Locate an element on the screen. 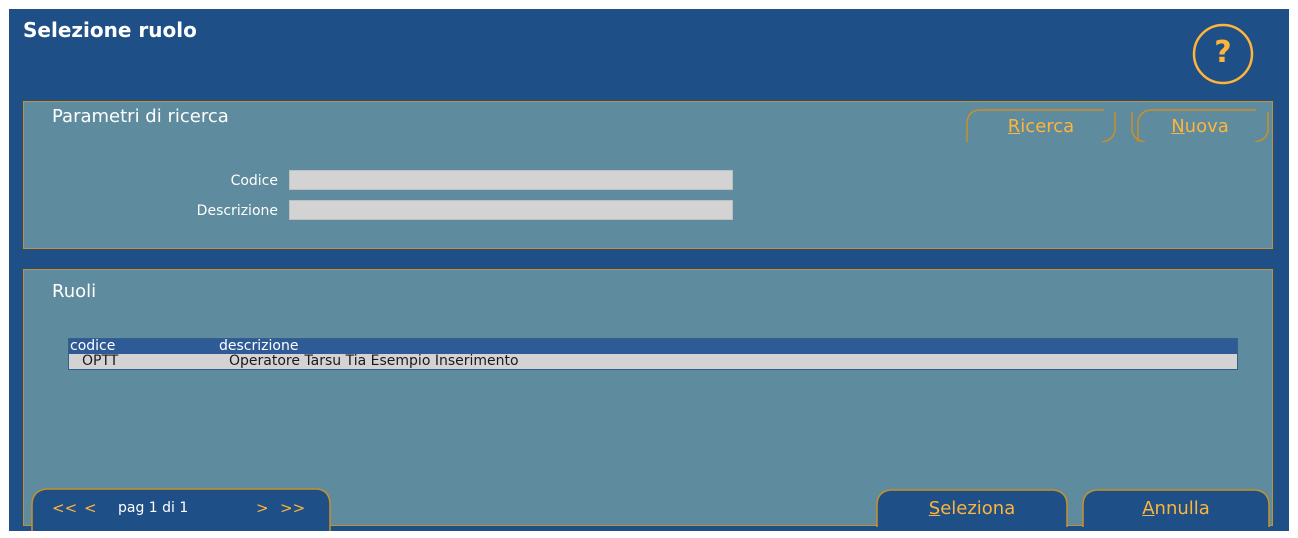 This screenshot has height=538, width=1298. ricerca-label: Ricerca is located at coordinates (1041, 126).